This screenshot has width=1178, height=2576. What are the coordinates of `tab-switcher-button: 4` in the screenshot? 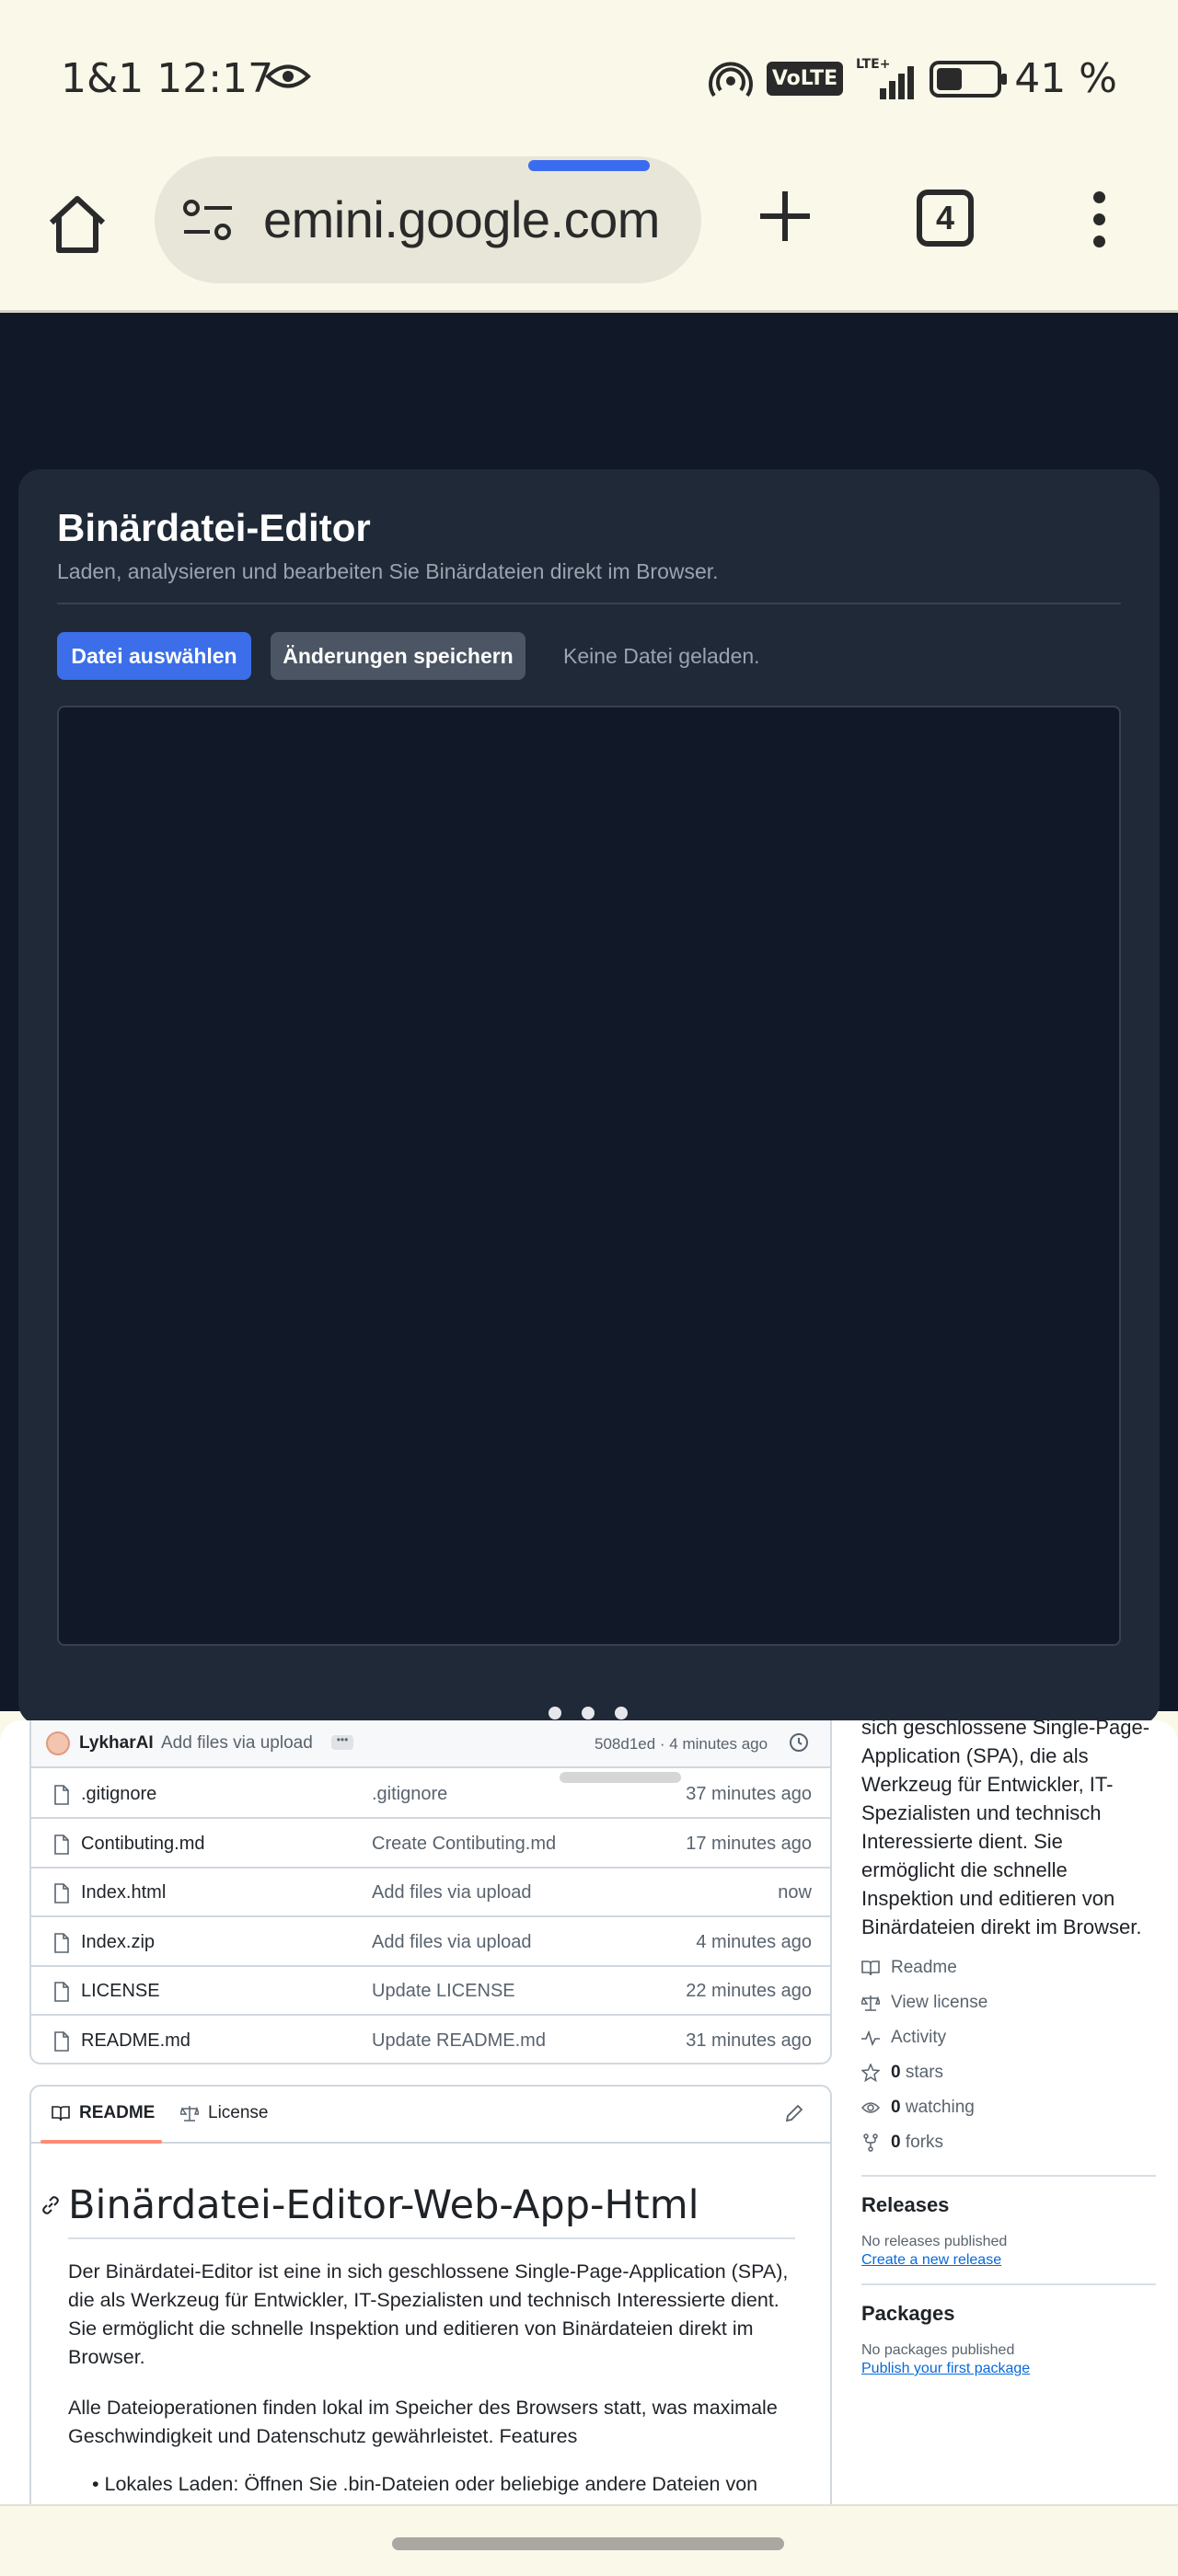 It's located at (946, 218).